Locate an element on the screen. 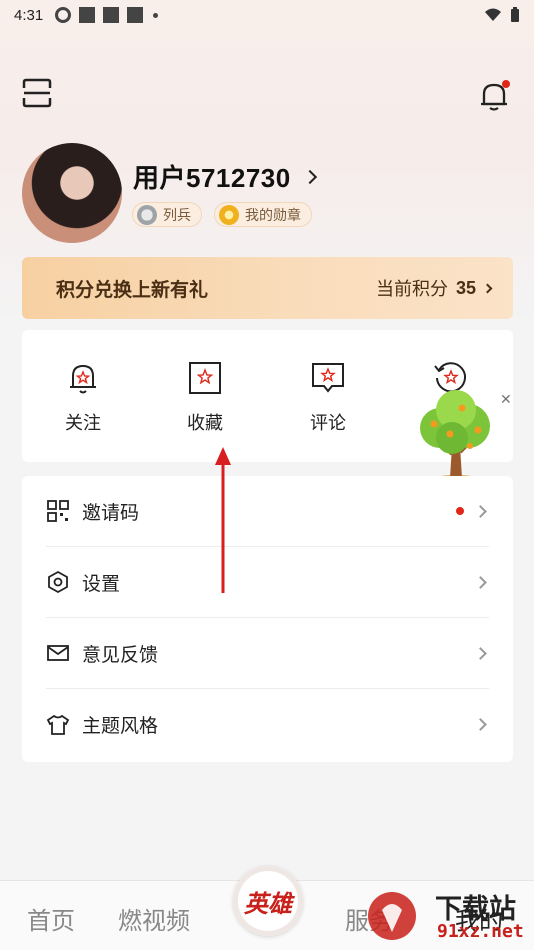 This screenshot has height=950, width=534. menu-item-invite-code: 邀请码 is located at coordinates (267, 511).